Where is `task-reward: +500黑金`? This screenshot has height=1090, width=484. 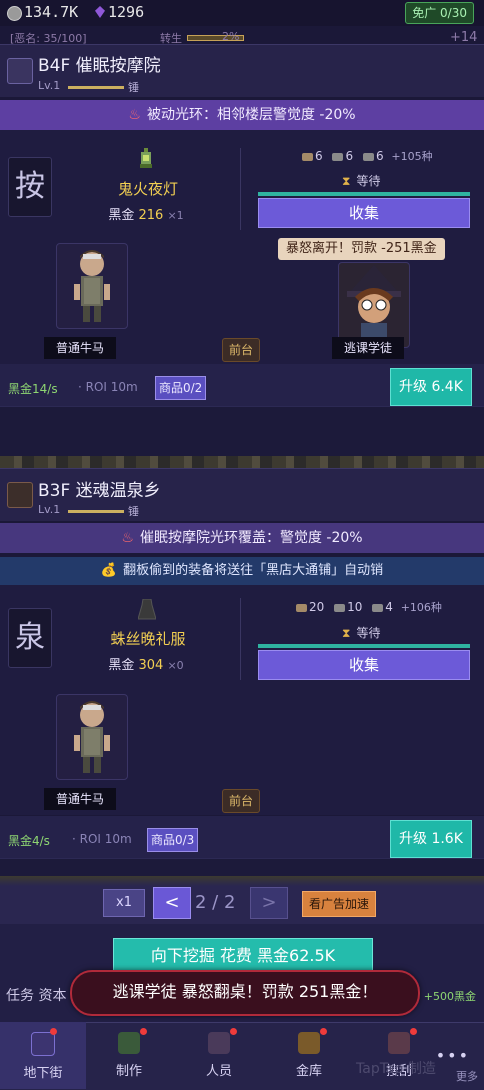 task-reward: +500黑金 is located at coordinates (449, 996).